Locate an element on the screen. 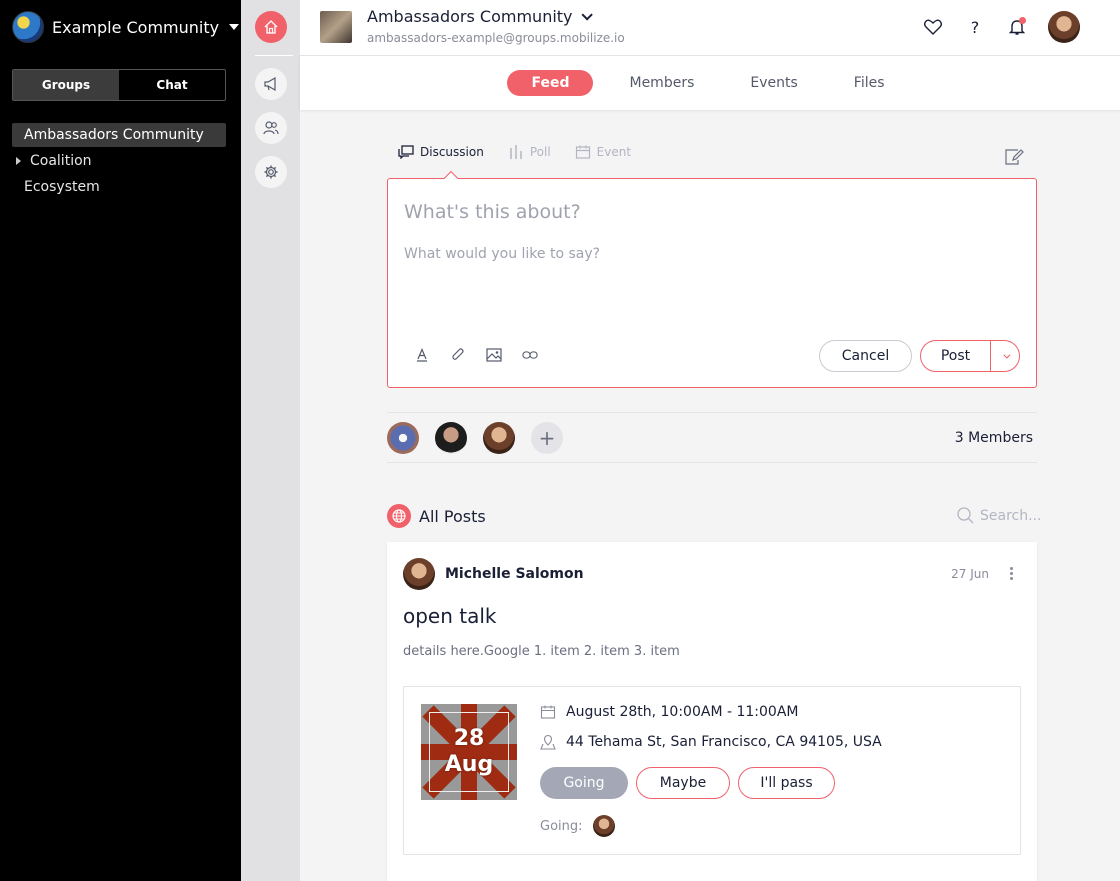 This screenshot has height=881, width=1120. text-format-button is located at coordinates (422, 355).